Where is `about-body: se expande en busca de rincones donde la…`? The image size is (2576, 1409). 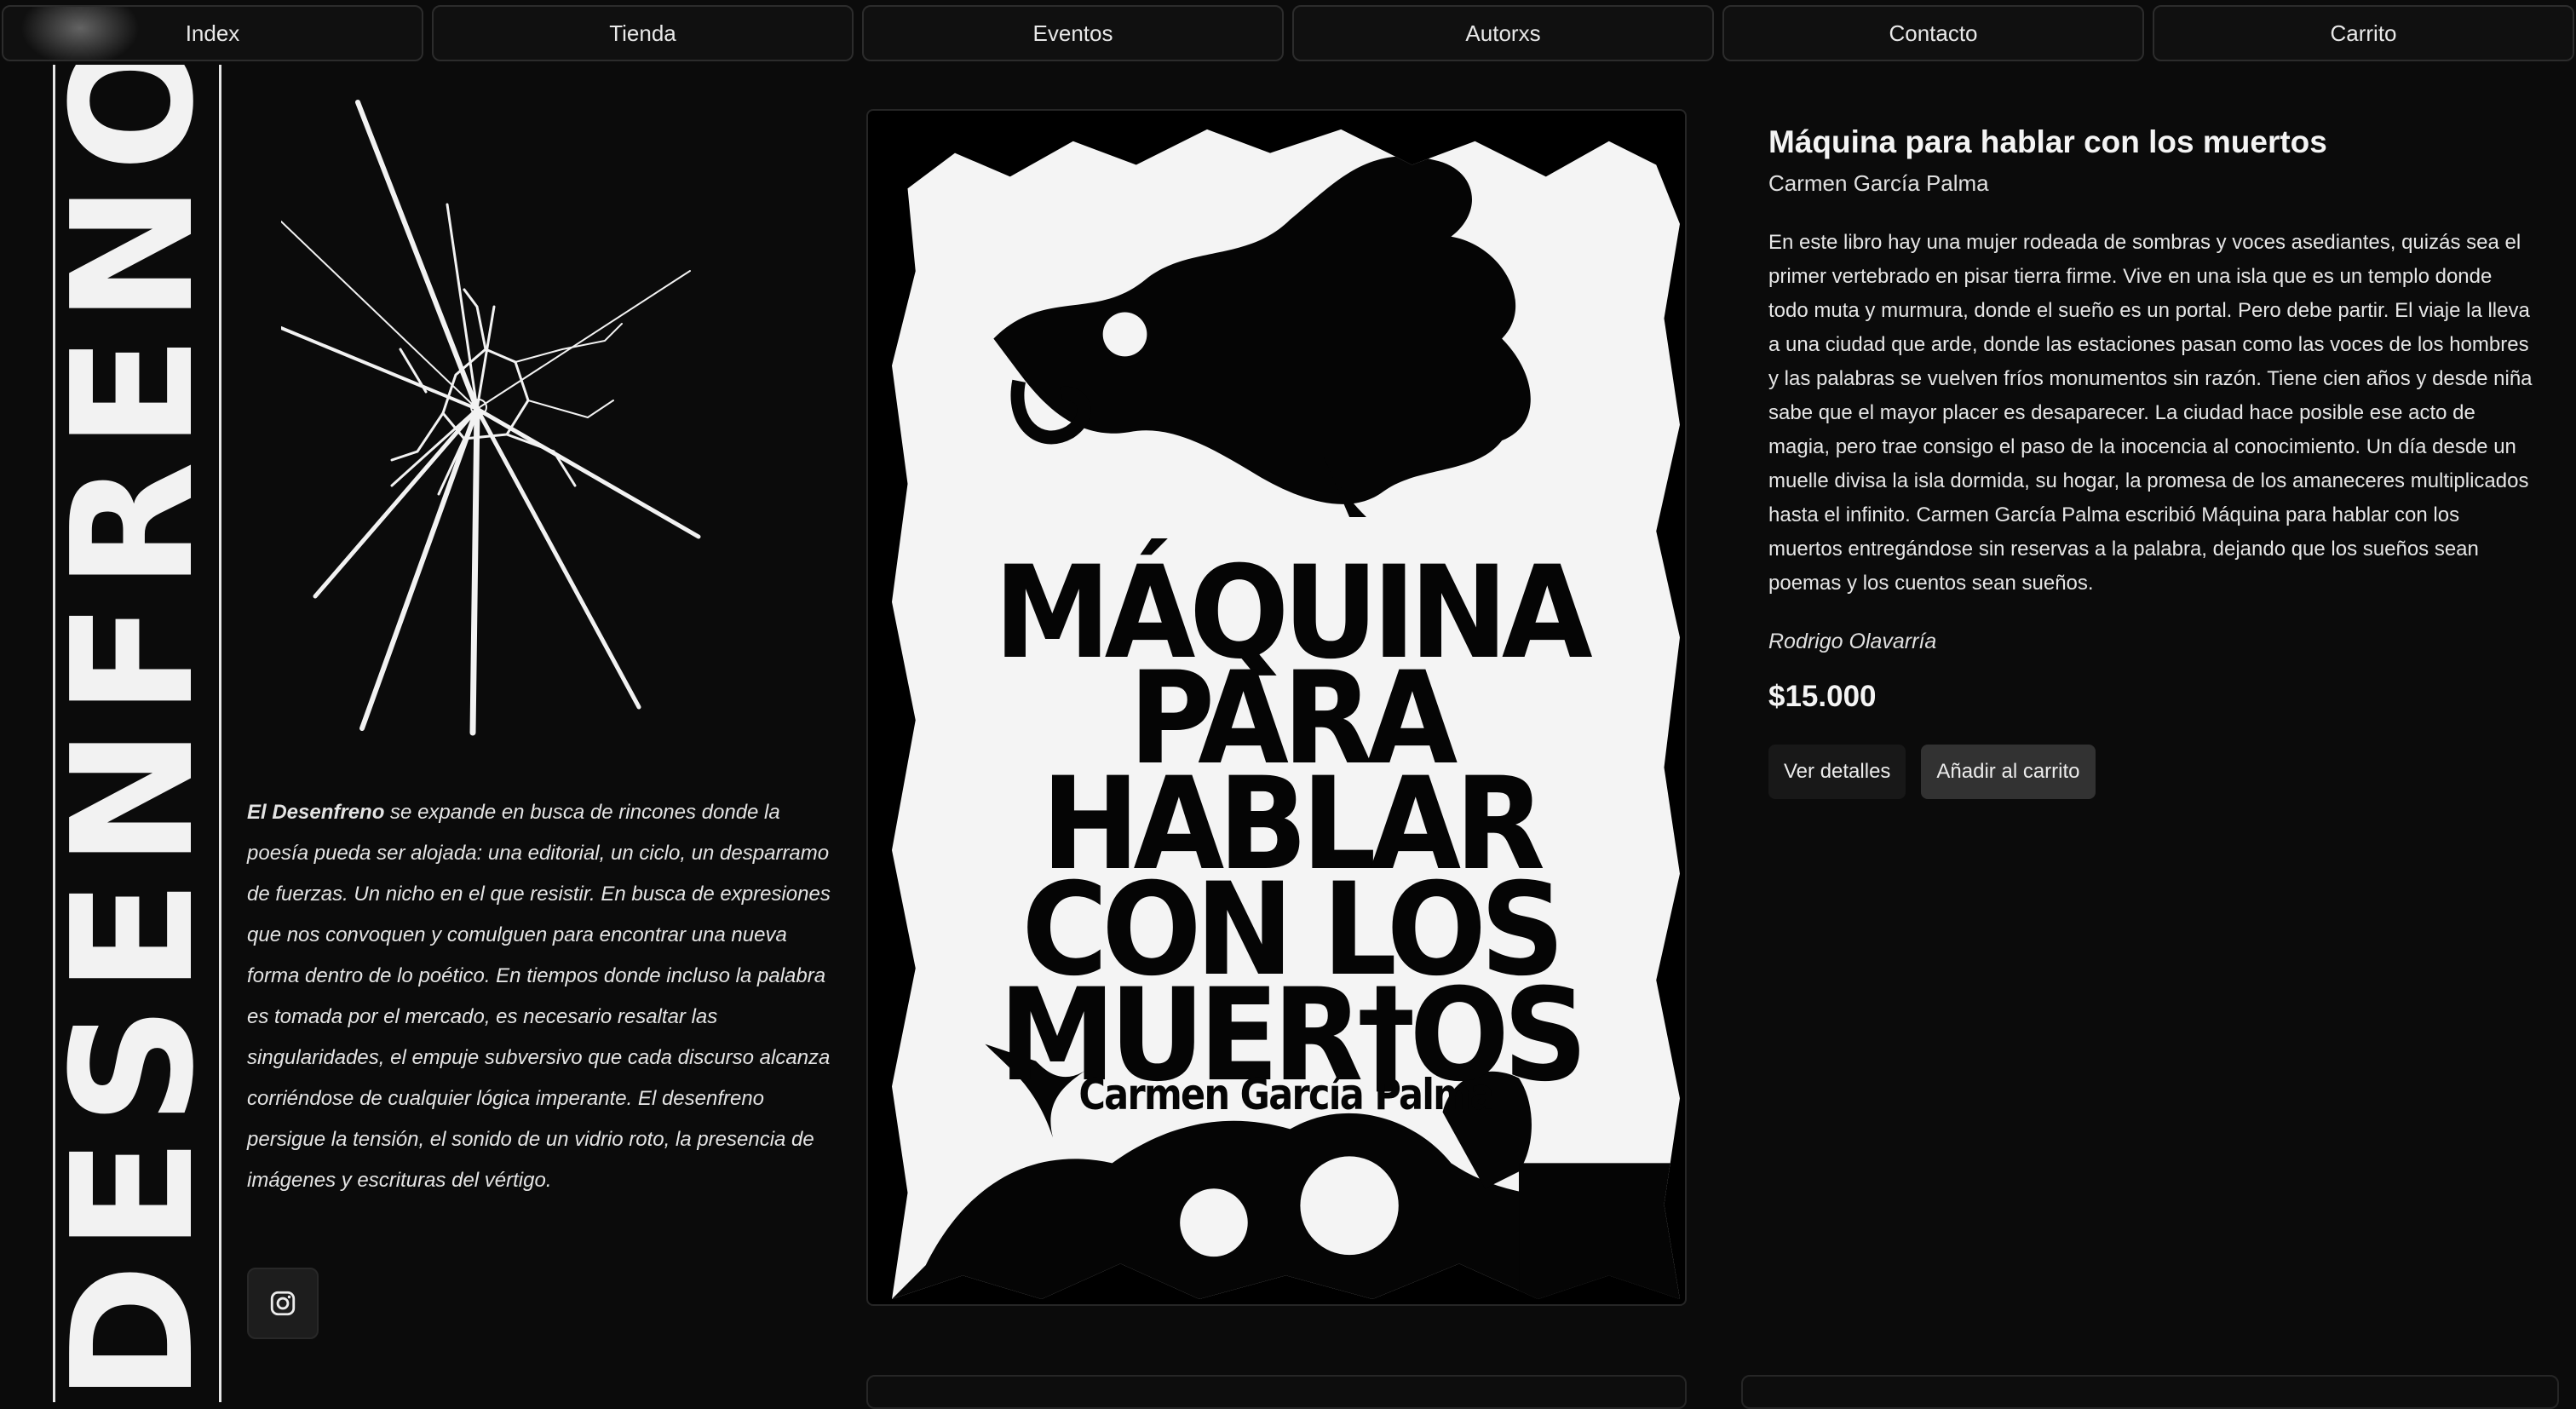 about-body: se expande en busca de rincones donde la… is located at coordinates (539, 996).